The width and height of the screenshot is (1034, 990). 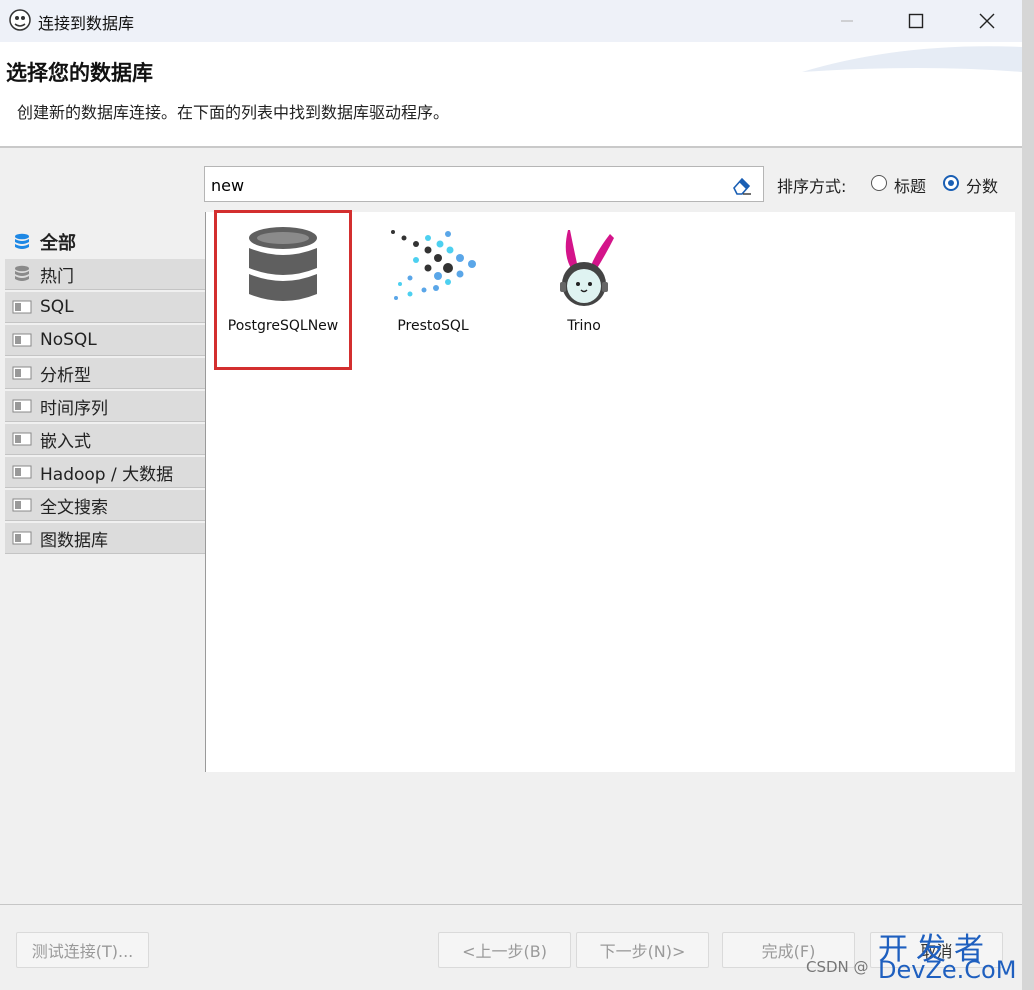 I want to click on category-graph: 图数据库, so click(x=105, y=538).